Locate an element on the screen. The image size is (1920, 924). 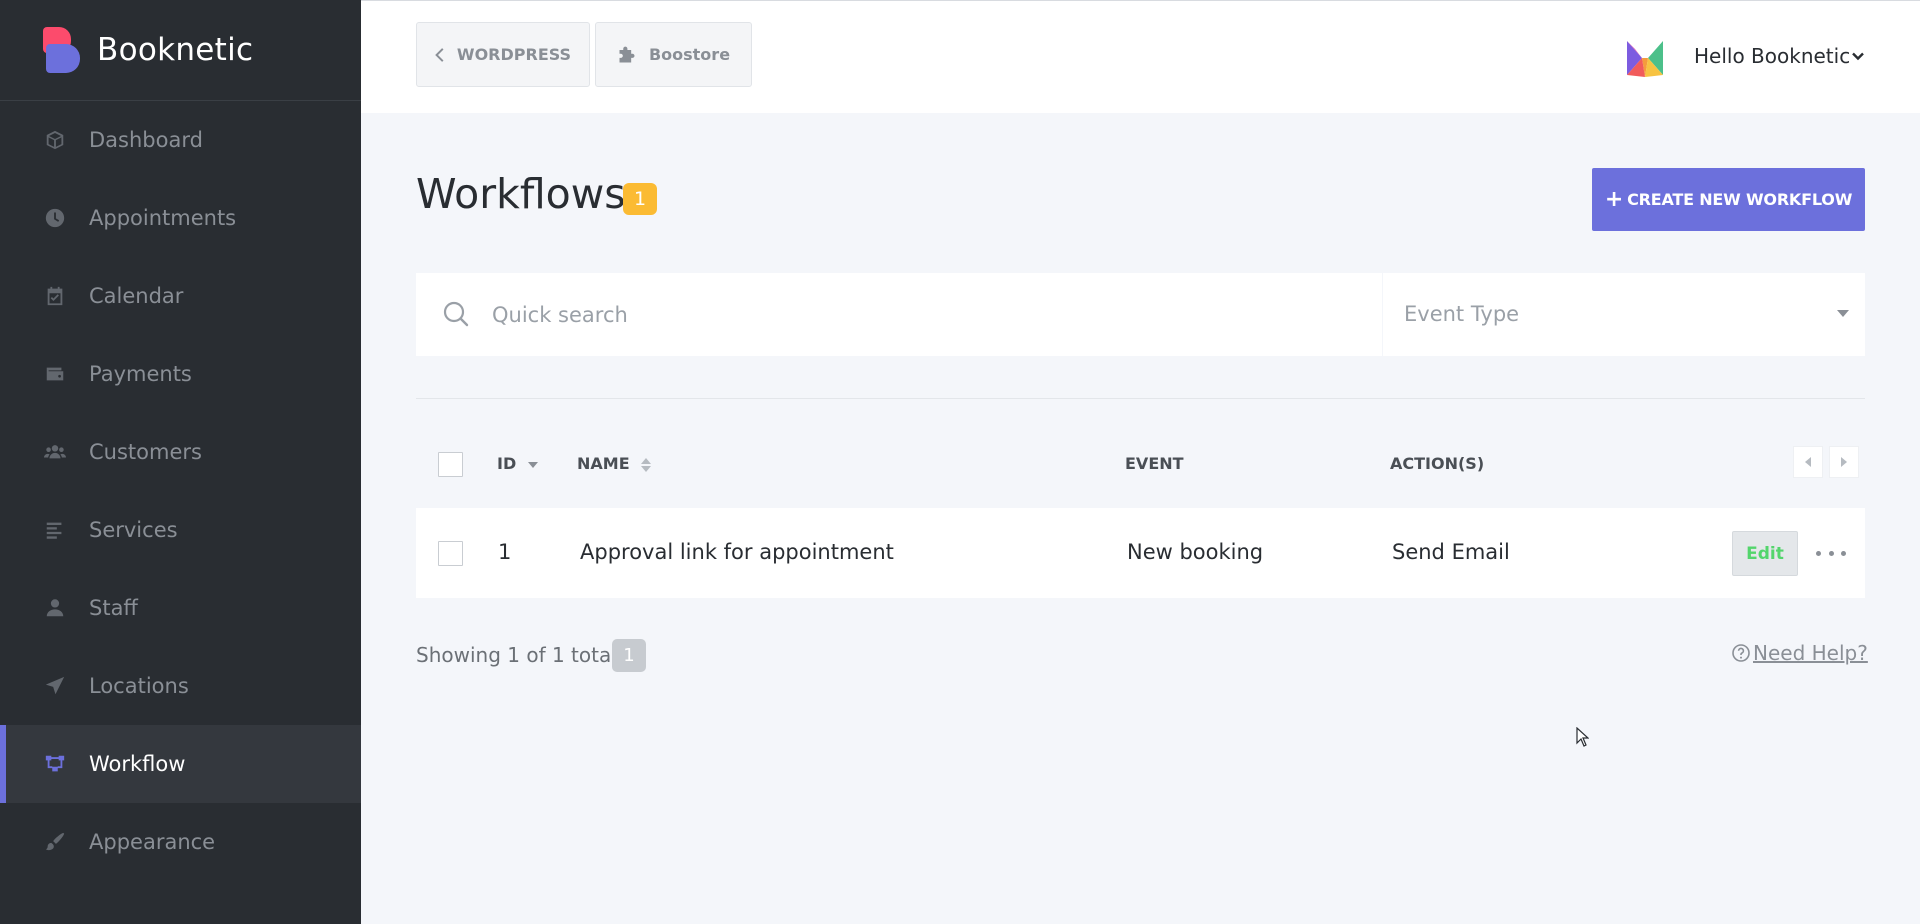
boostore-label: Boostore is located at coordinates (689, 54).